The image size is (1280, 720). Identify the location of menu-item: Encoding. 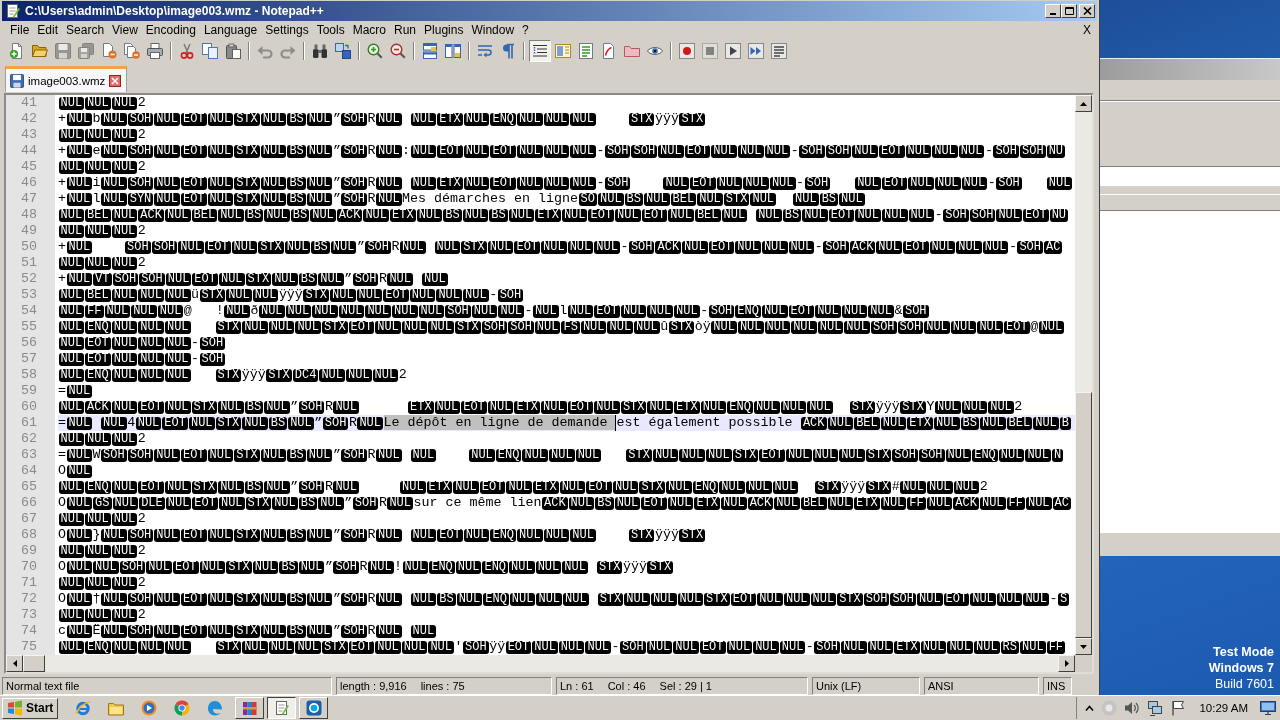
(170, 30).